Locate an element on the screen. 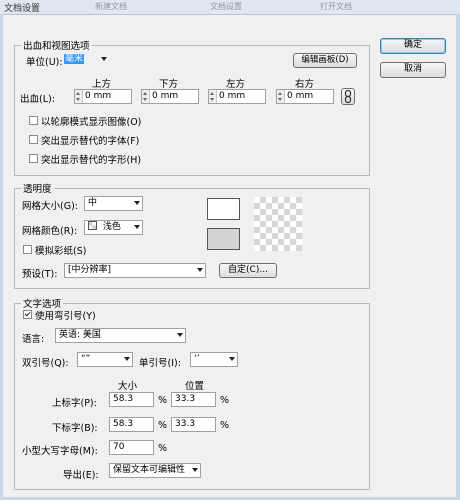 The image size is (460, 500). size-header: 大小 is located at coordinates (128, 386).